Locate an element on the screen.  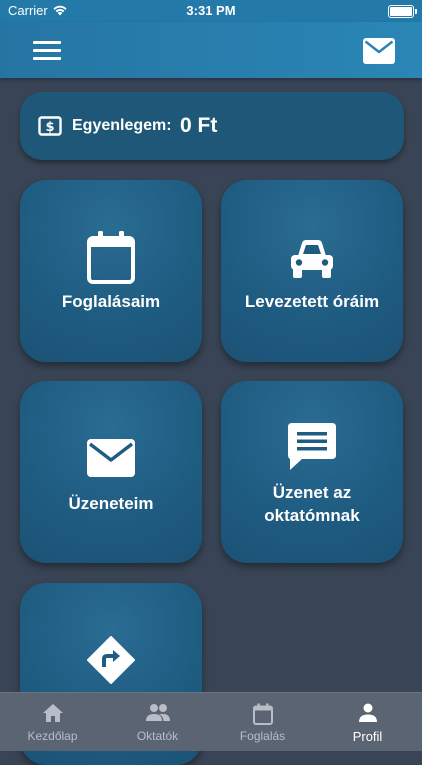
tab-profile: Profil is located at coordinates (367, 722).